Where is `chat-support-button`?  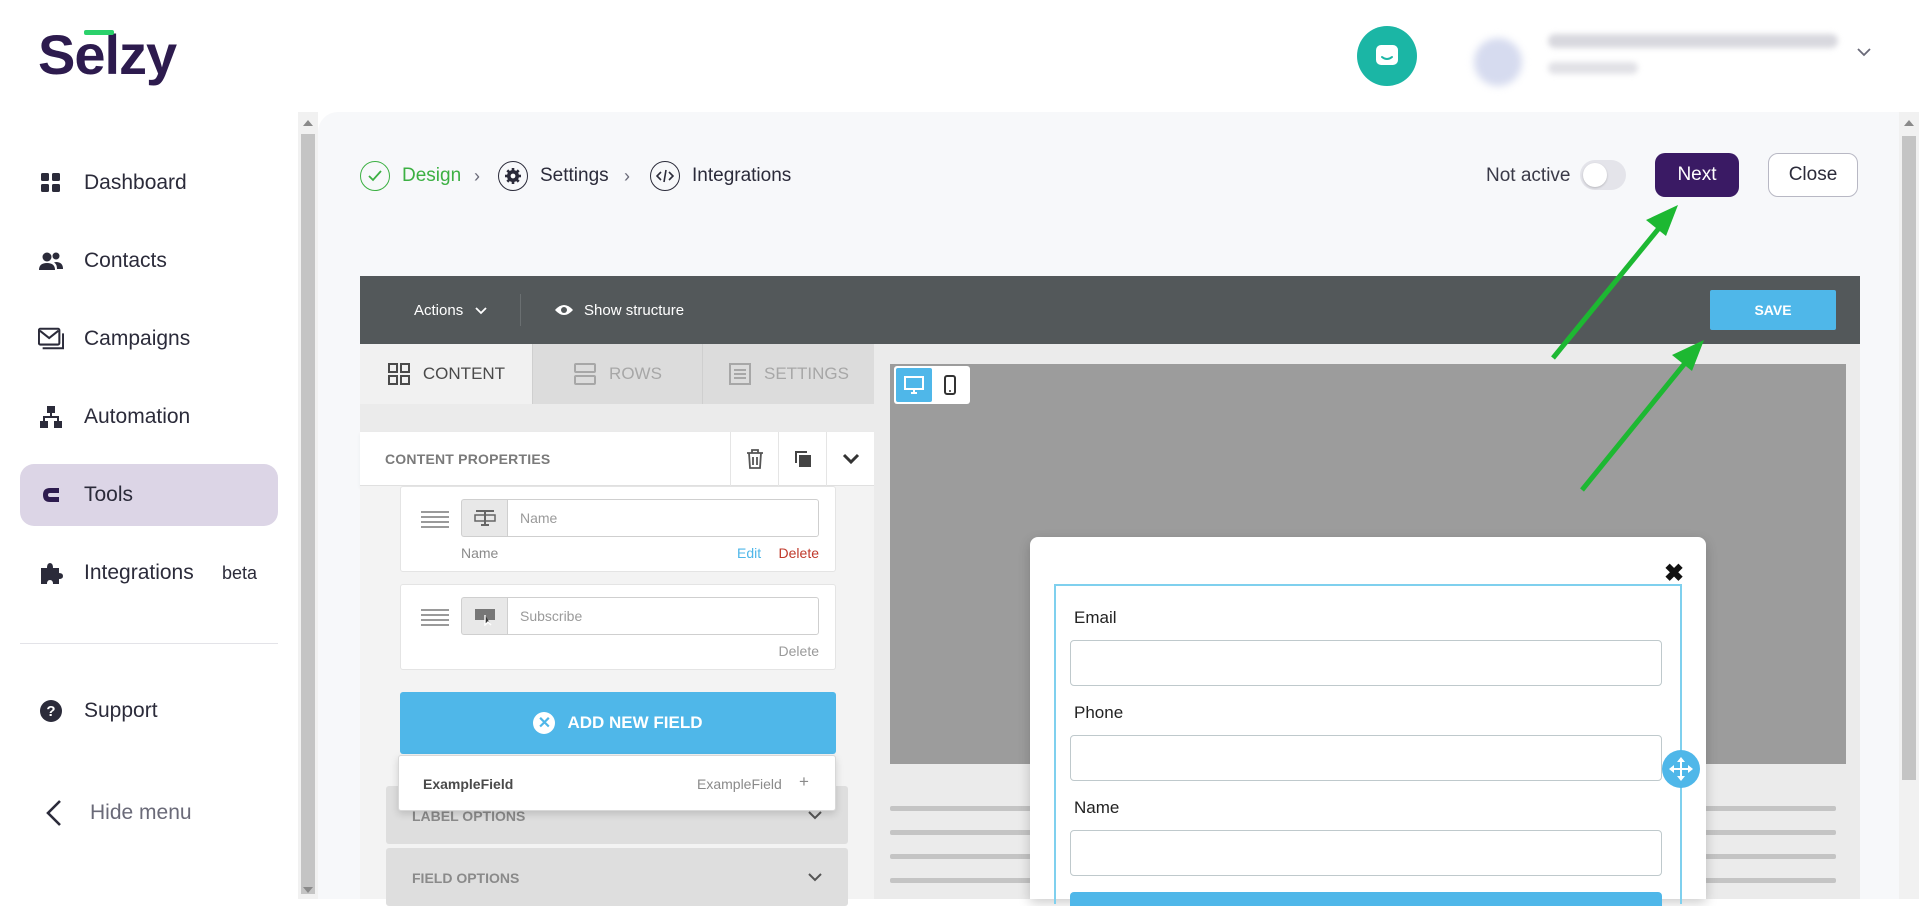
chat-support-button is located at coordinates (1387, 56).